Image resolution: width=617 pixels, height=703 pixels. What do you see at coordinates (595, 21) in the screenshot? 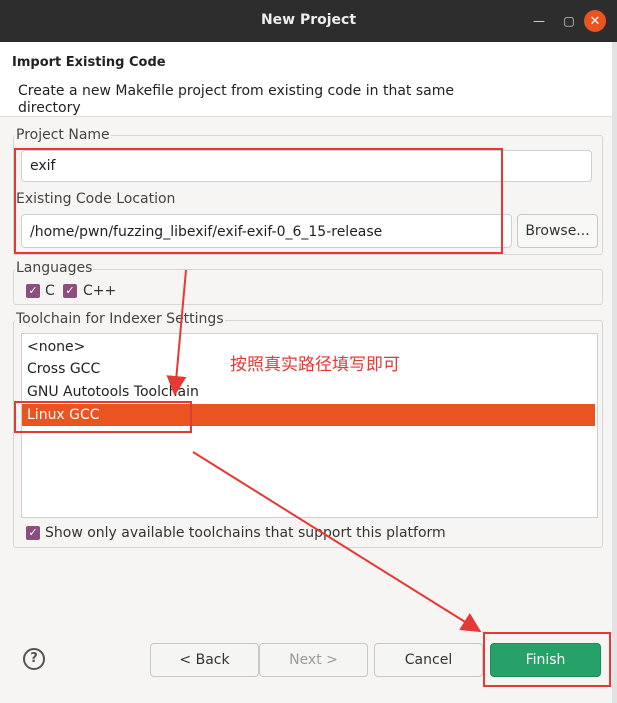
I see `close-icon: ✕` at bounding box center [595, 21].